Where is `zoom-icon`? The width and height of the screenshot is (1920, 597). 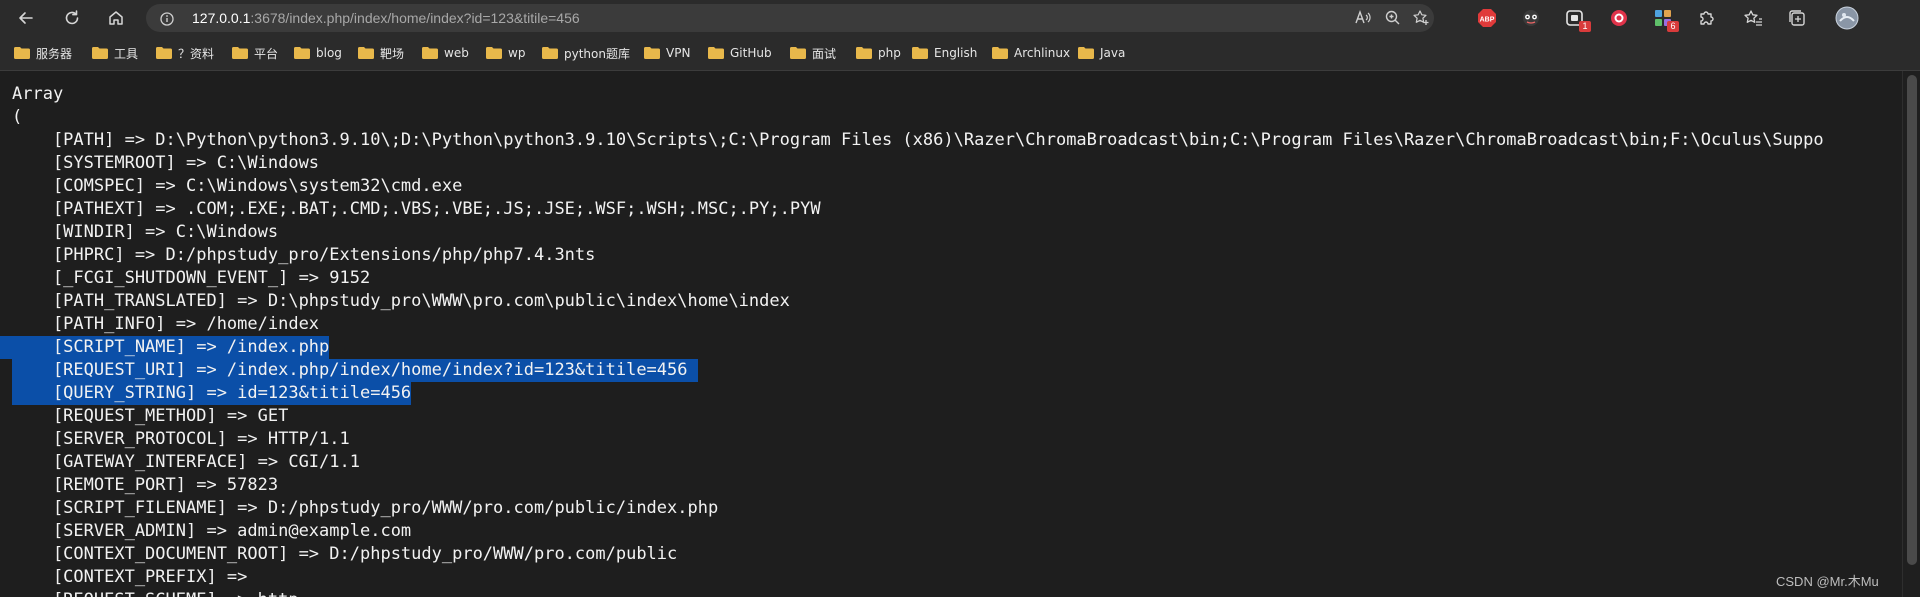
zoom-icon is located at coordinates (1393, 18).